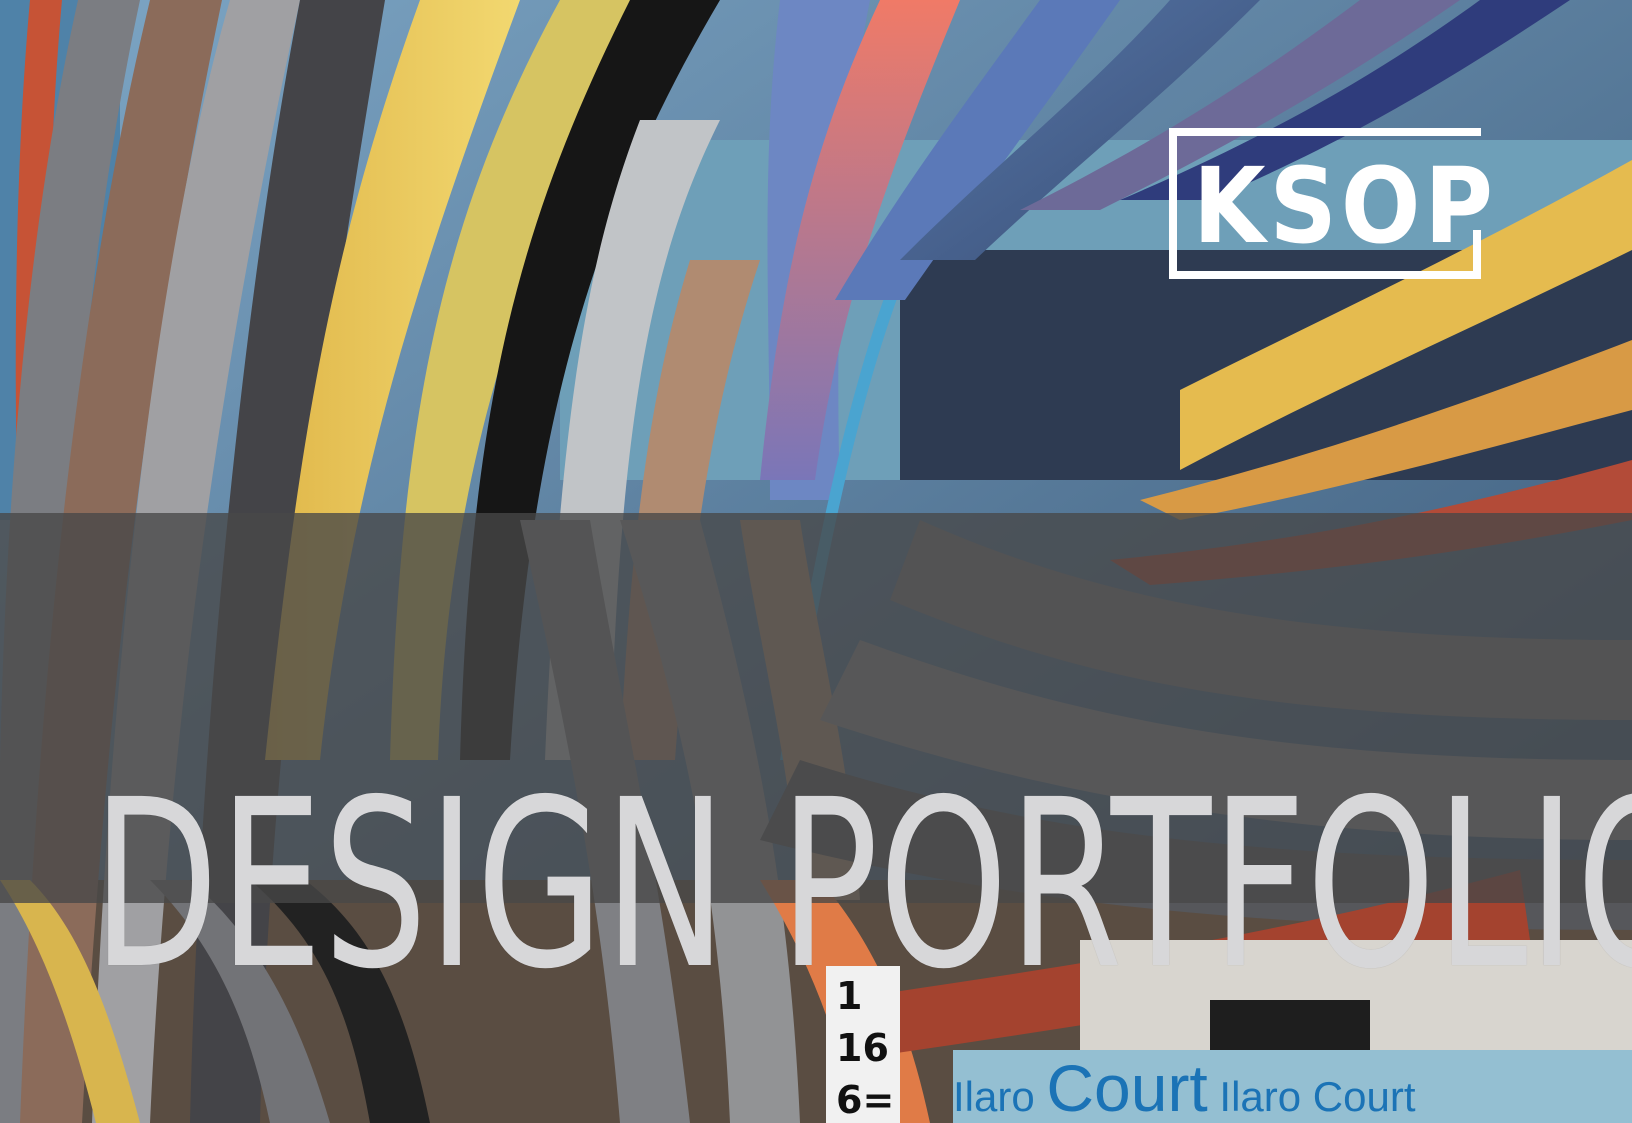  What do you see at coordinates (1325, 275) in the screenshot?
I see `logo-frame-bottom` at bounding box center [1325, 275].